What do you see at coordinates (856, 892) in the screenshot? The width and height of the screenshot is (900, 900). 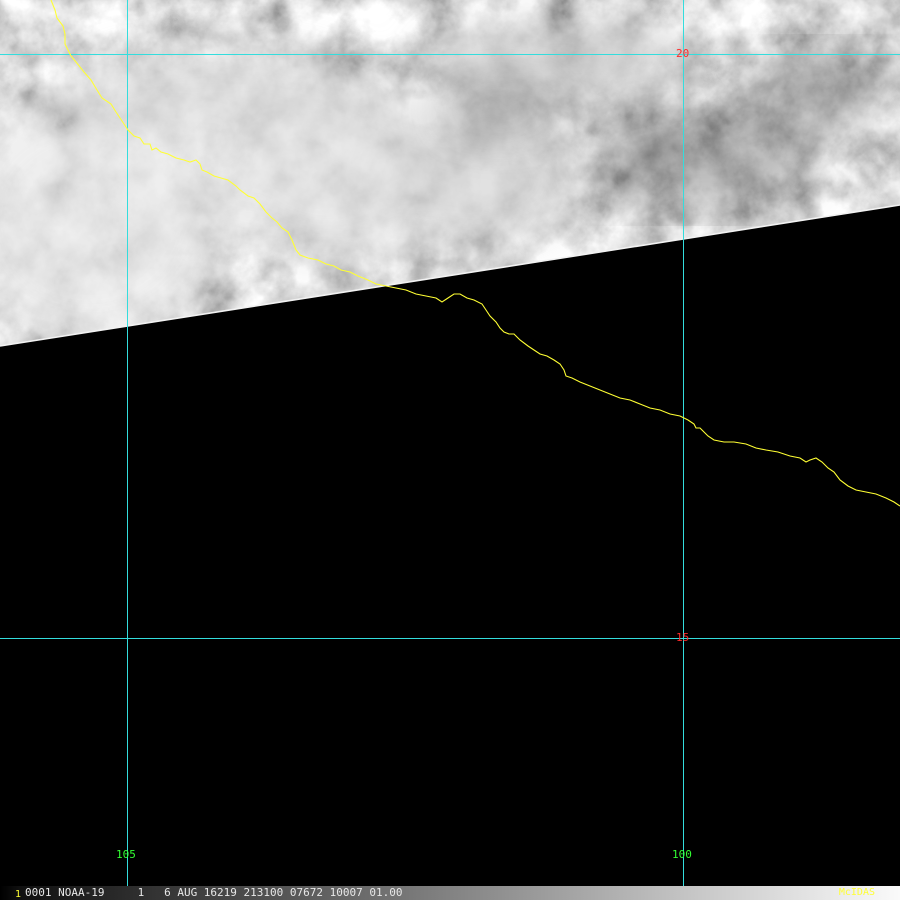 I see `mcidas-brand-label: McIDAS` at bounding box center [856, 892].